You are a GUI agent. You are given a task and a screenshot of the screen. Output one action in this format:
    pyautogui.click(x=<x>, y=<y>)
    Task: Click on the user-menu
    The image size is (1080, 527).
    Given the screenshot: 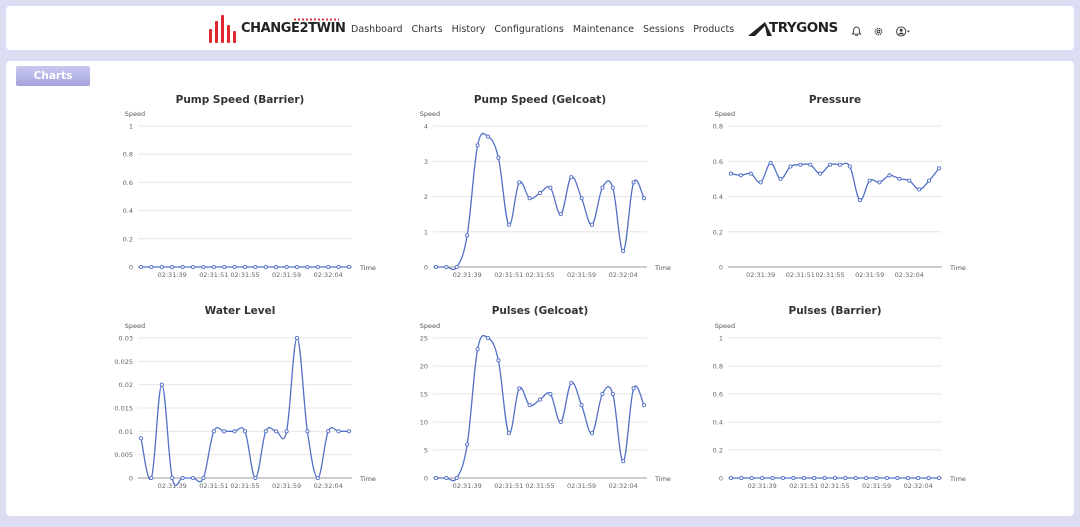 What is the action you would take?
    pyautogui.click(x=903, y=29)
    